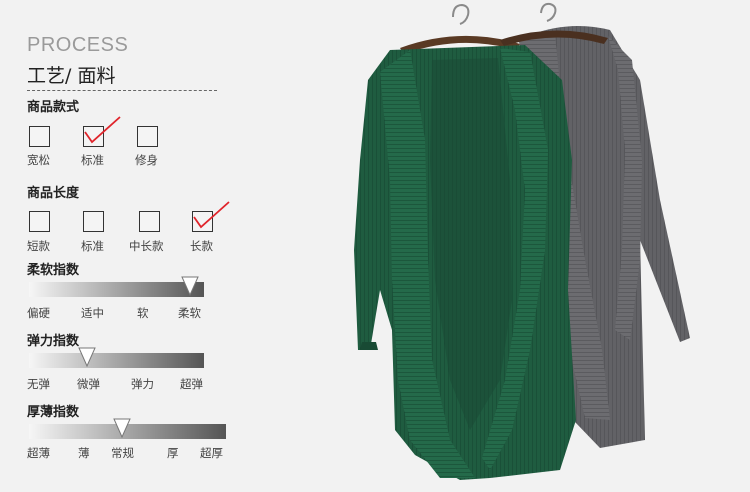 The height and width of the screenshot is (492, 750). I want to click on softness-tick-soft: 软, so click(143, 313).